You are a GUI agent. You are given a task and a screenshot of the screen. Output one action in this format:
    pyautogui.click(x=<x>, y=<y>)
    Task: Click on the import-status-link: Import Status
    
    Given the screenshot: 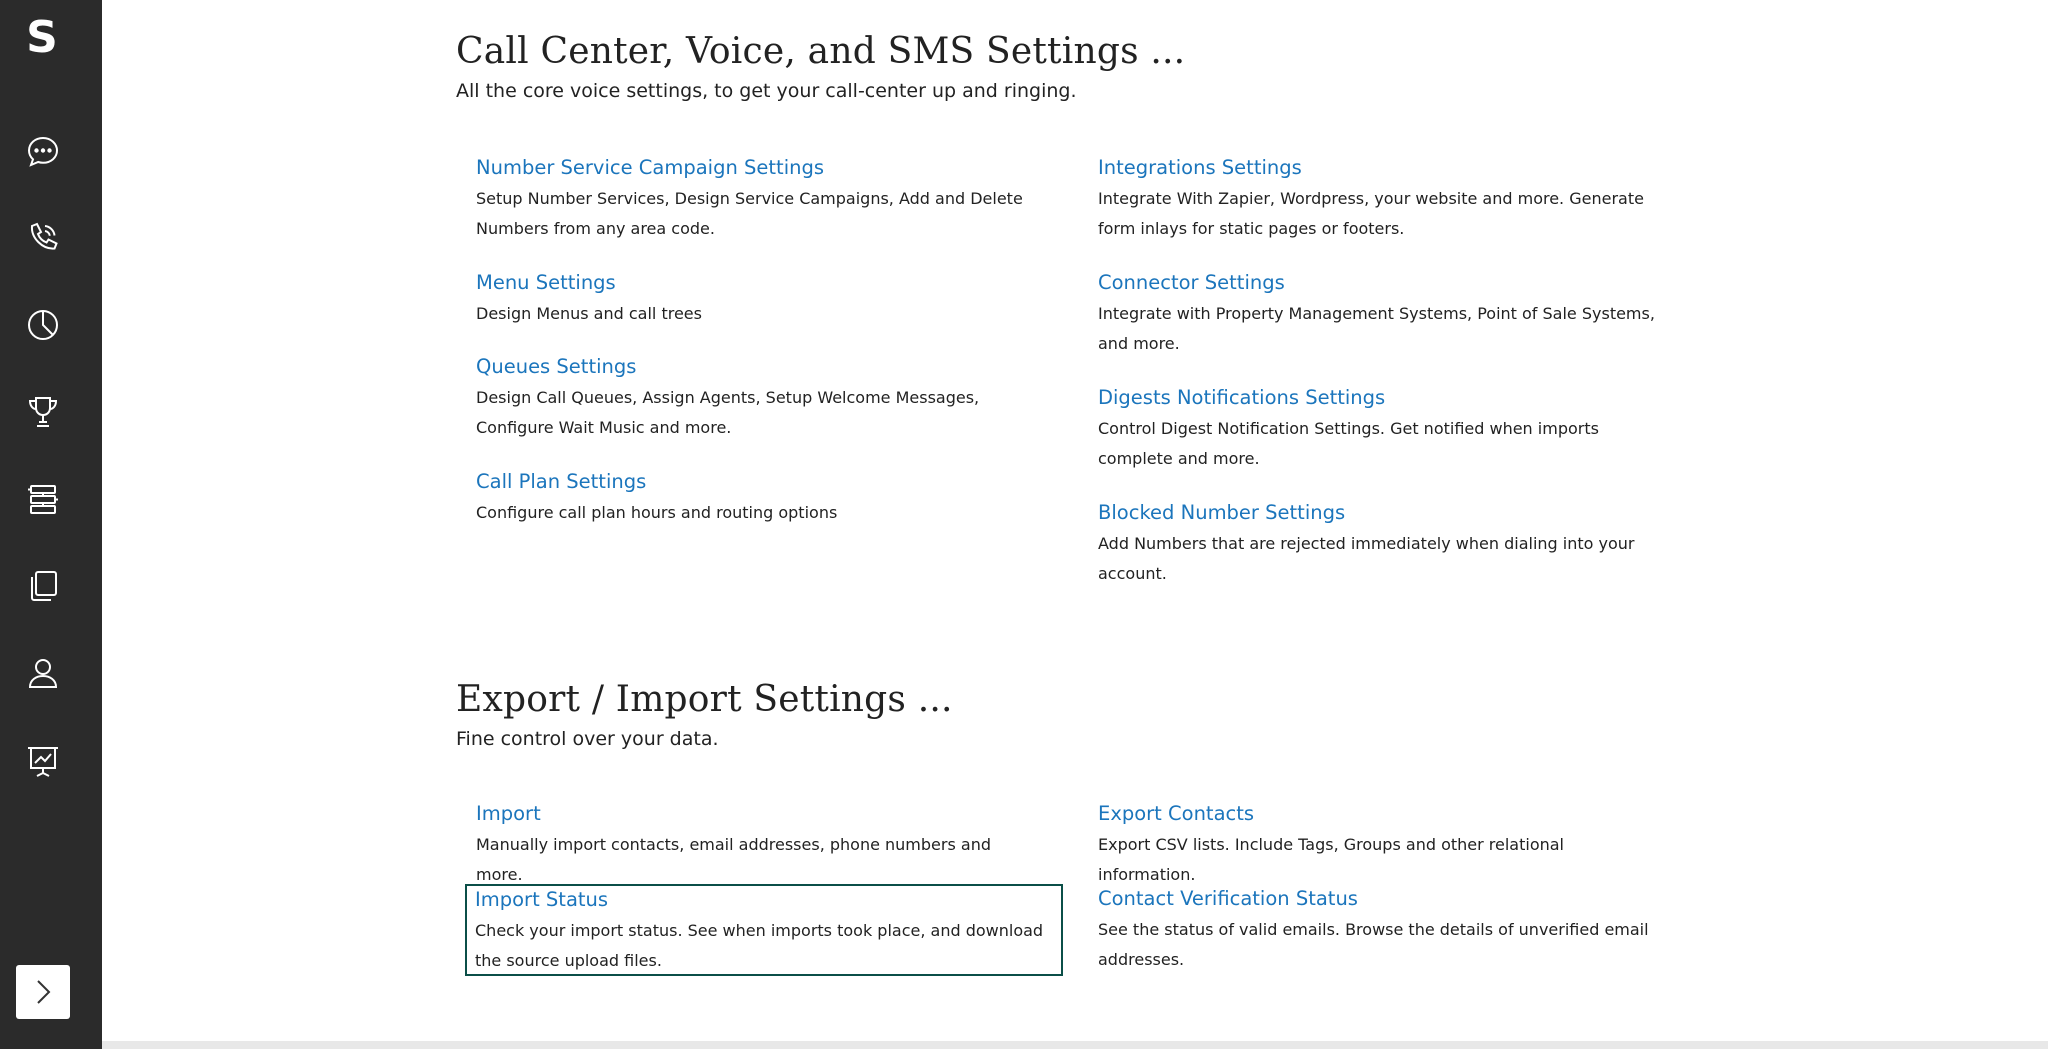 What is the action you would take?
    pyautogui.click(x=764, y=900)
    